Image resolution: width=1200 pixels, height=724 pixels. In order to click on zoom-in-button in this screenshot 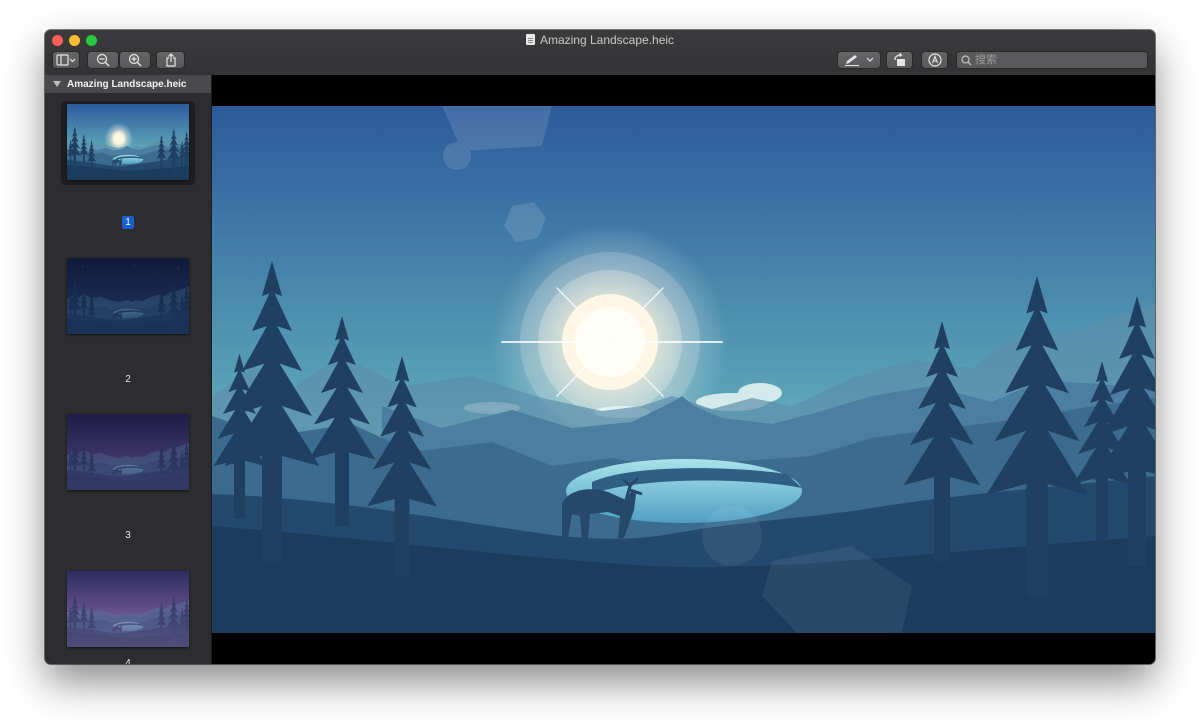, I will do `click(135, 60)`.